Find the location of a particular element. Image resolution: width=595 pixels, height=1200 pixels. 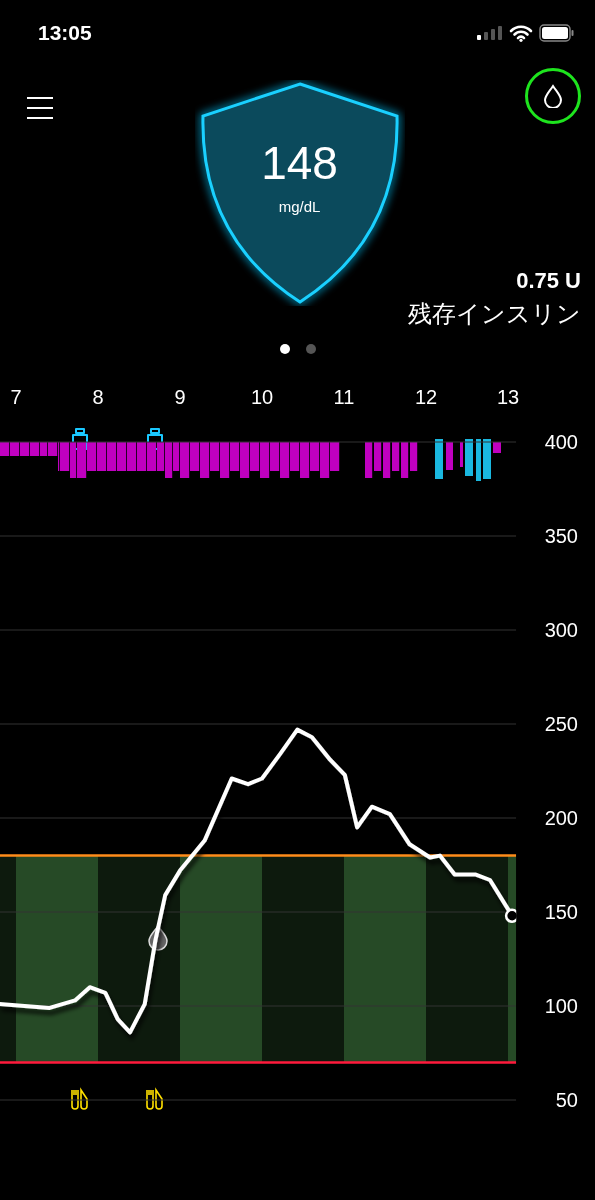

hour-label: 11 is located at coordinates (344, 397).